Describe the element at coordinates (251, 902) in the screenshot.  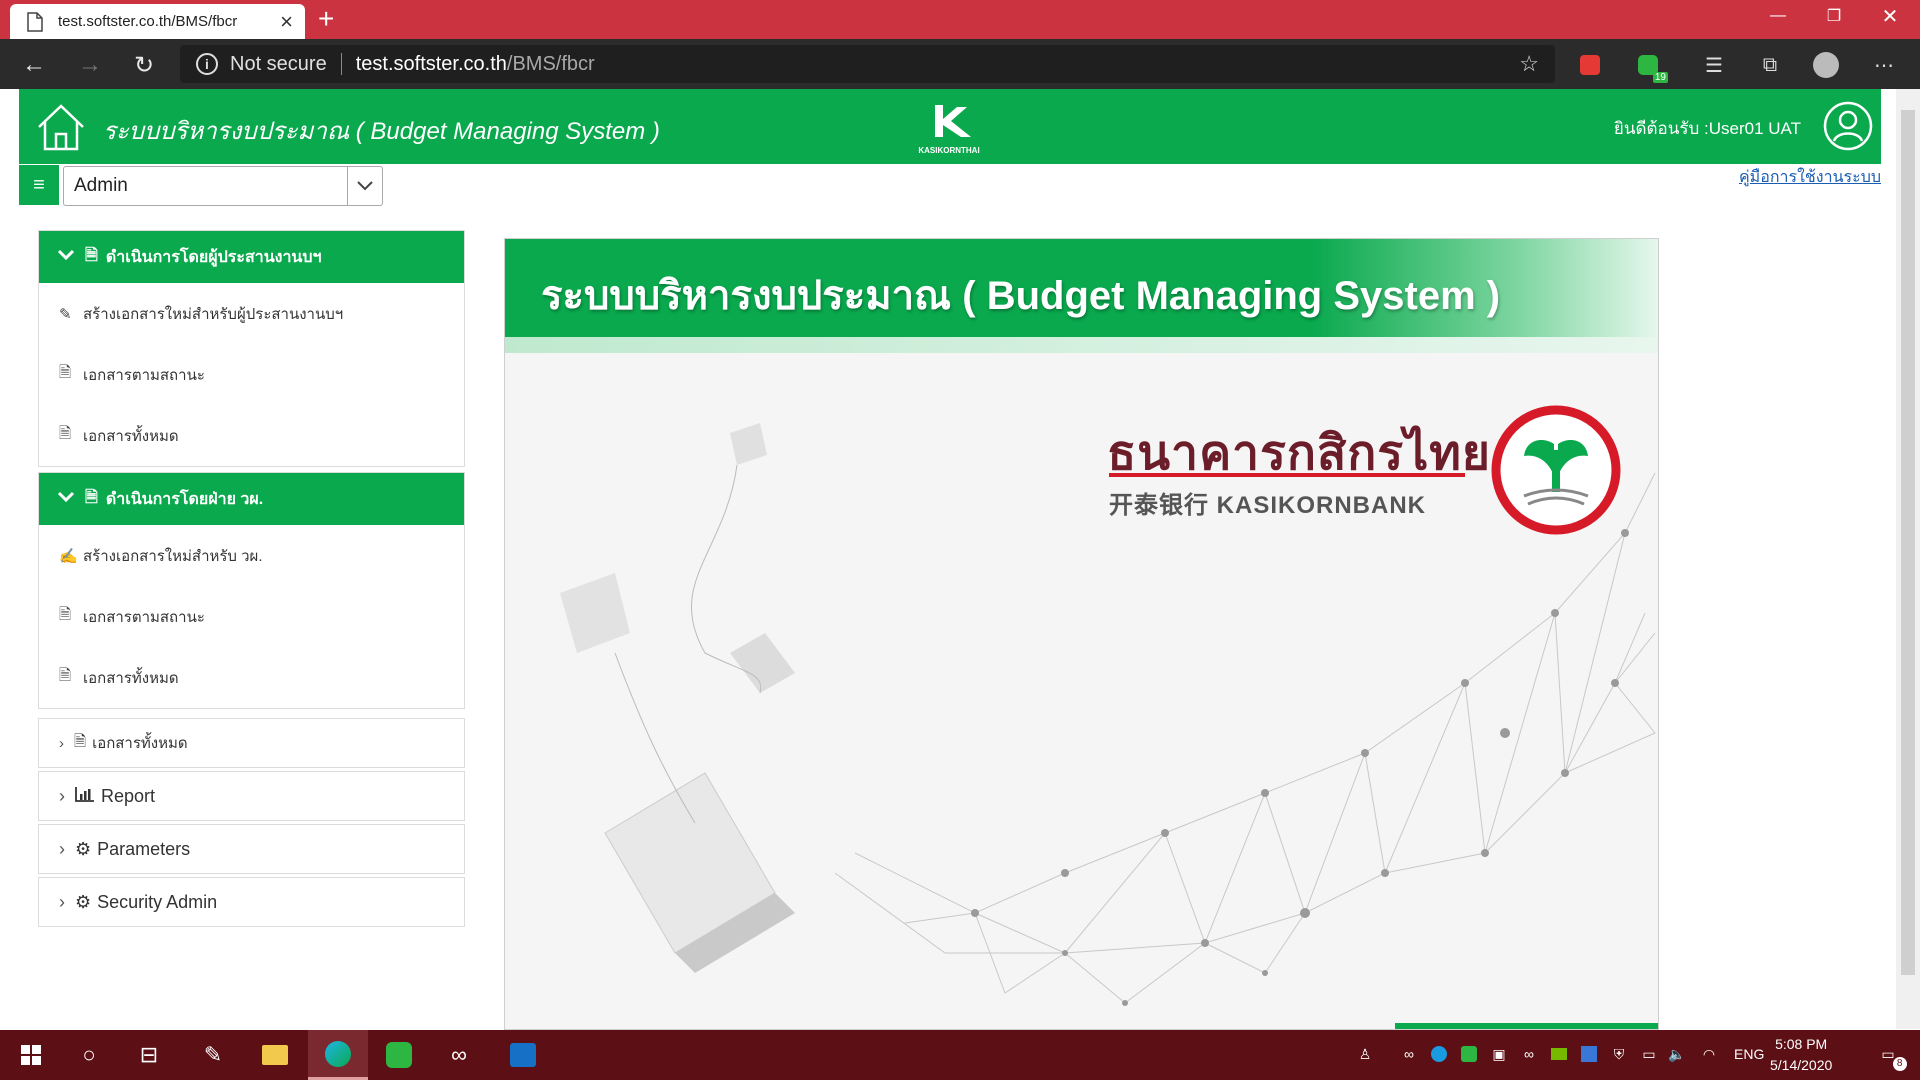
I see `sidebar-item-security-admin: › ⚙ Security Admin` at that location.